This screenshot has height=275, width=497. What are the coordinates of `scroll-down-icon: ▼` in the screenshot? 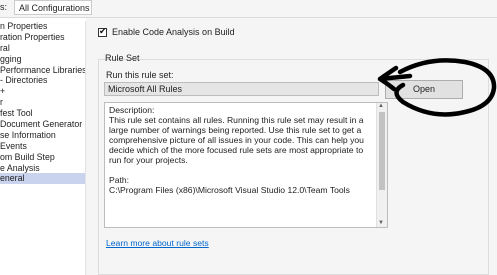 It's located at (381, 223).